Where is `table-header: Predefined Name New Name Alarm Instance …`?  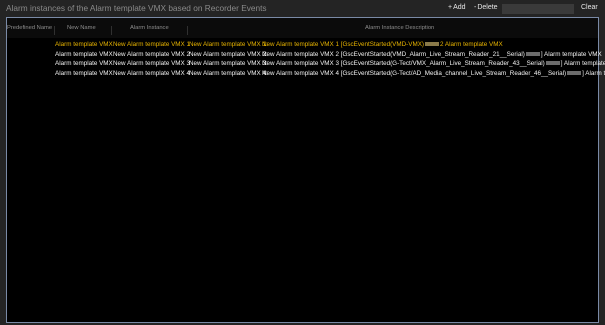 table-header: Predefined Name New Name Alarm Instance … is located at coordinates (302, 28).